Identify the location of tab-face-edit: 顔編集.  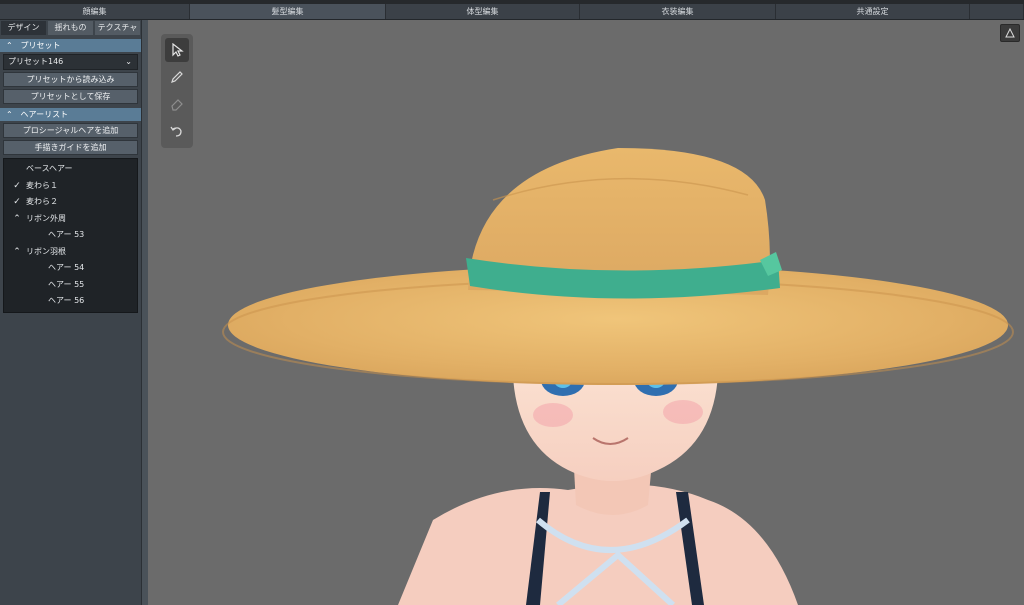
(95, 11).